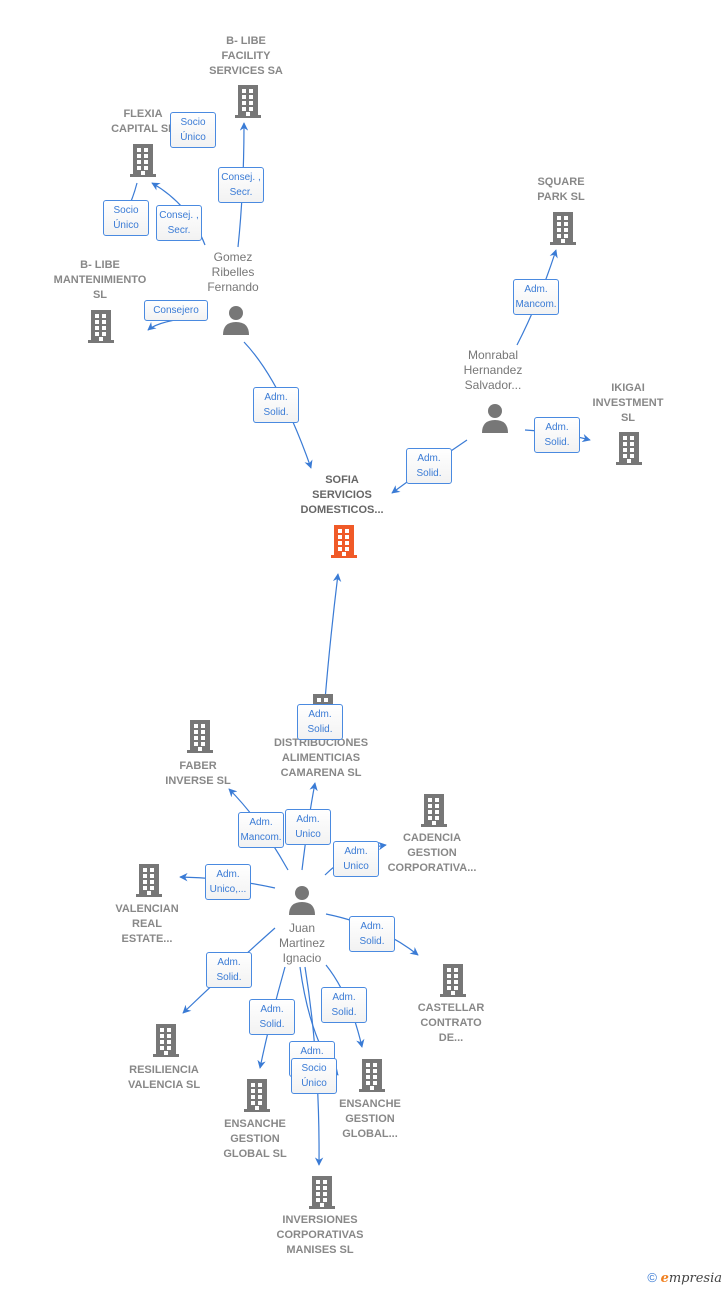 The width and height of the screenshot is (728, 1290). I want to click on node-label-square_park: SQUARE PARK SL, so click(561, 190).